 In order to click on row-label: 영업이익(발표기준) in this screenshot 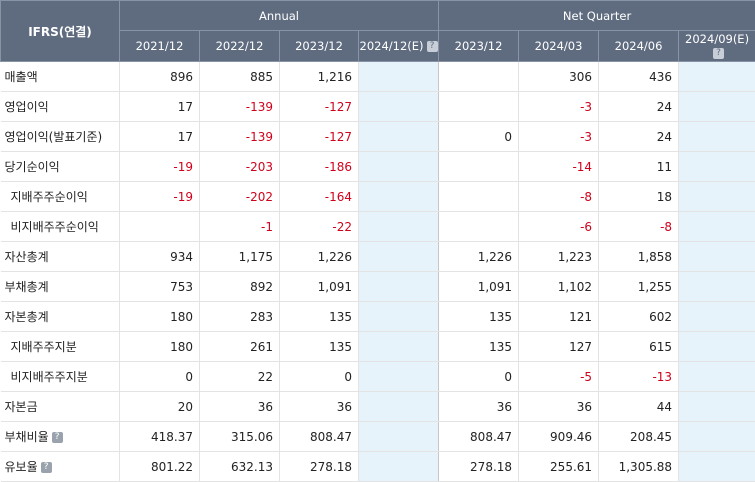, I will do `click(60, 137)`.